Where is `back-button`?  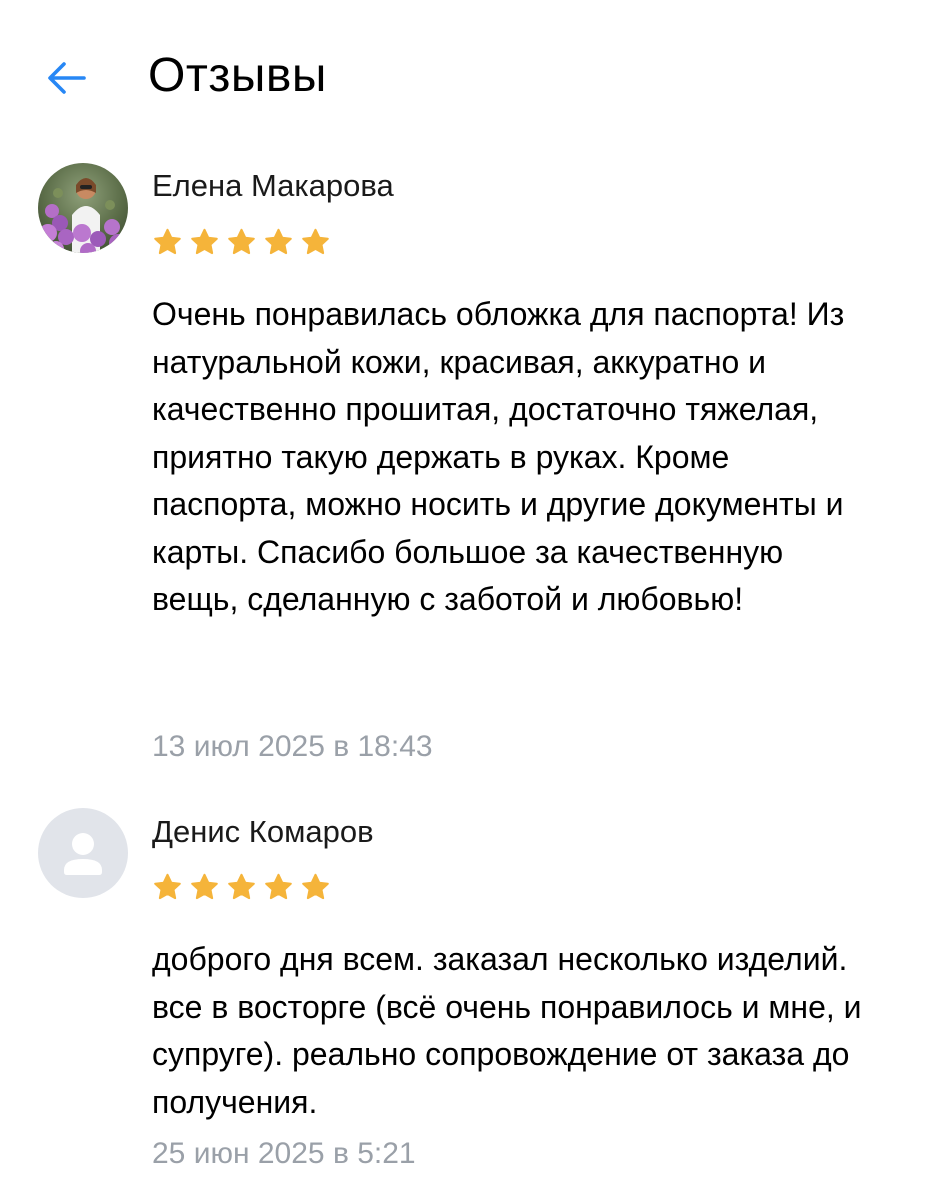
back-button is located at coordinates (66, 78).